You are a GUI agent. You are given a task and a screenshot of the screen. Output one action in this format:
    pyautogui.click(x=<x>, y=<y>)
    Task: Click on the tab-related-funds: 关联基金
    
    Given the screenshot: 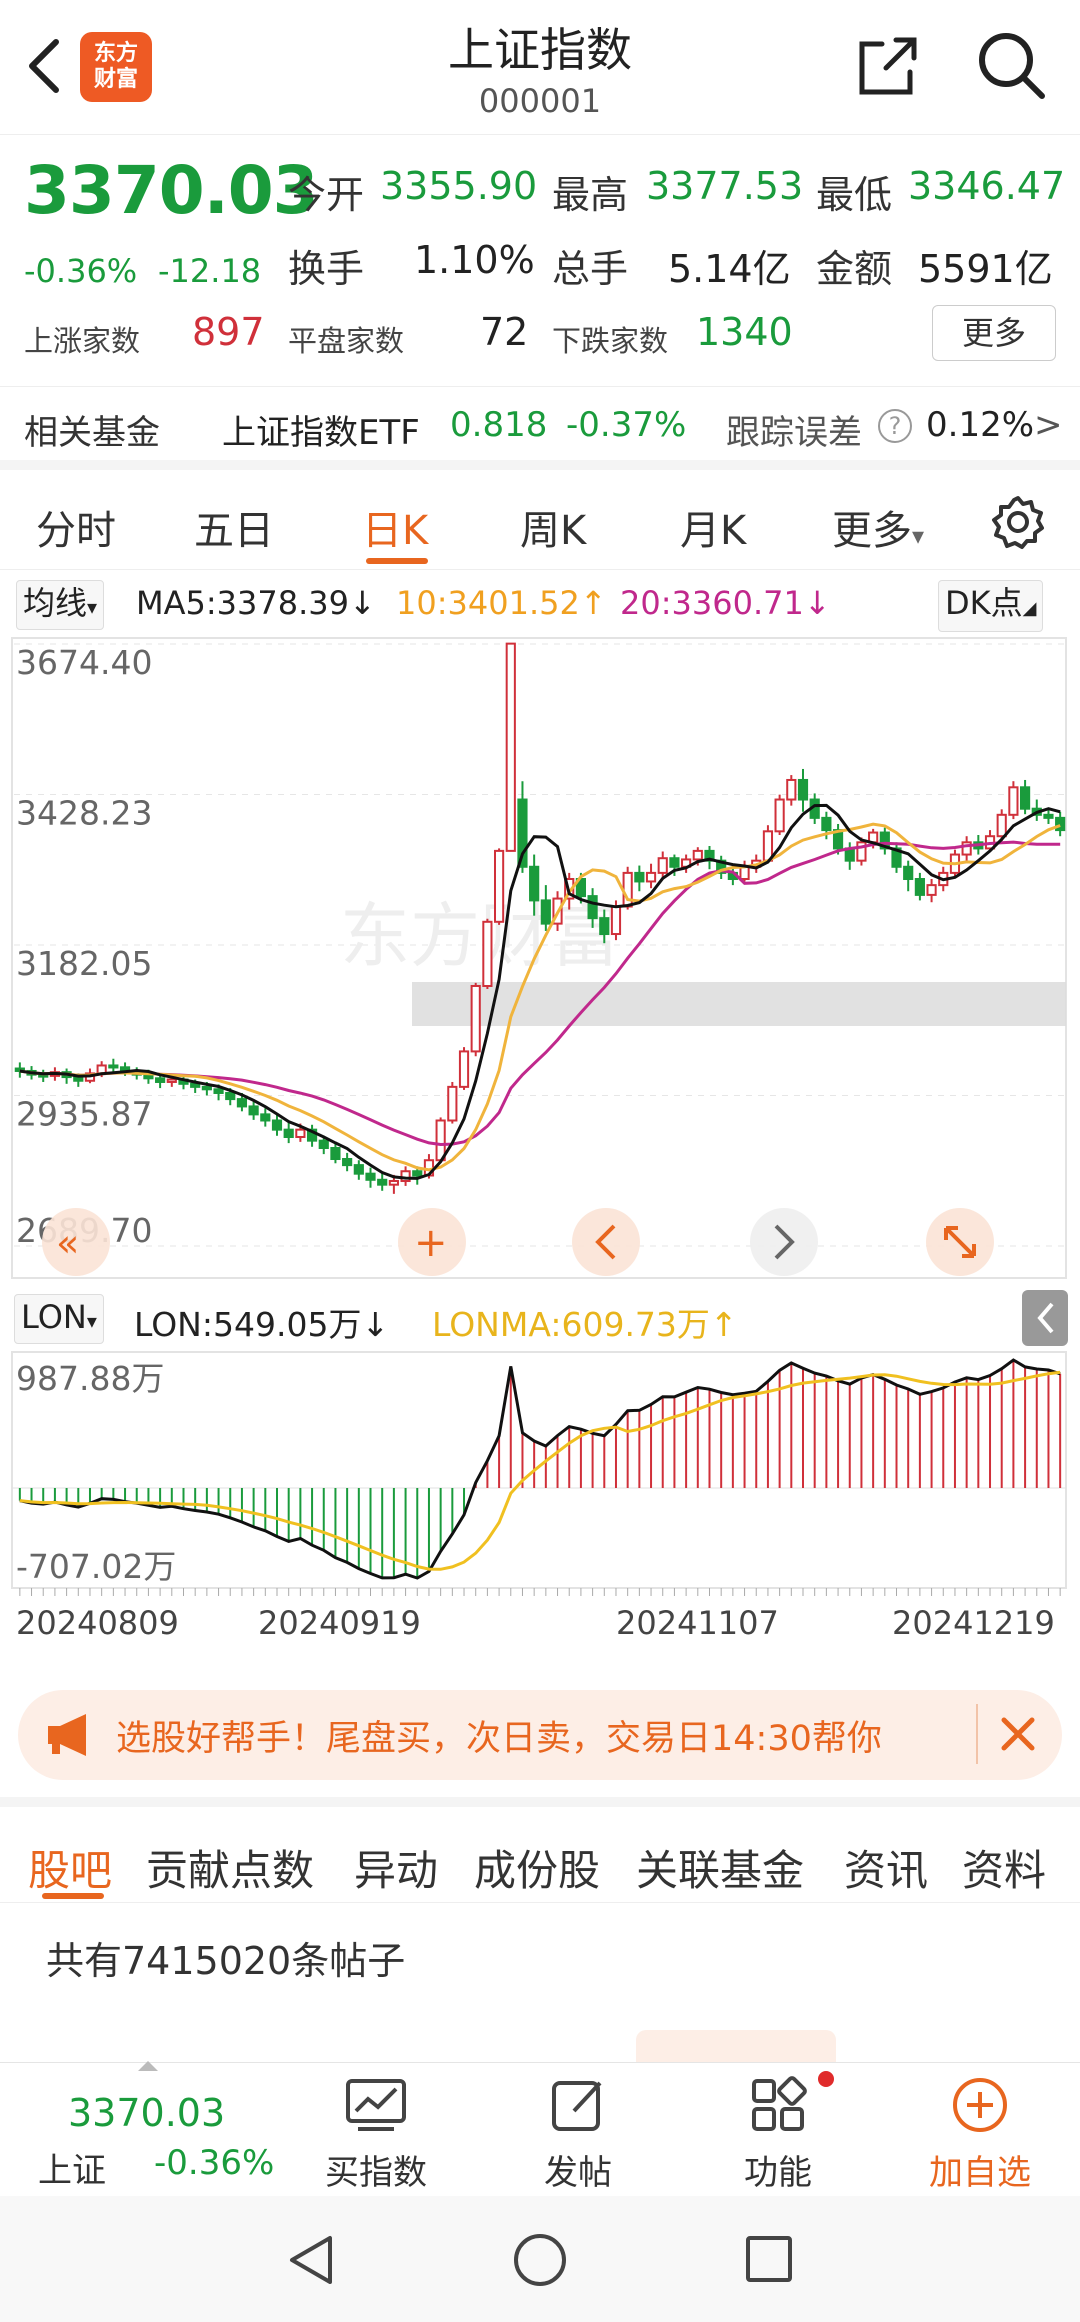 What is the action you would take?
    pyautogui.click(x=720, y=1867)
    